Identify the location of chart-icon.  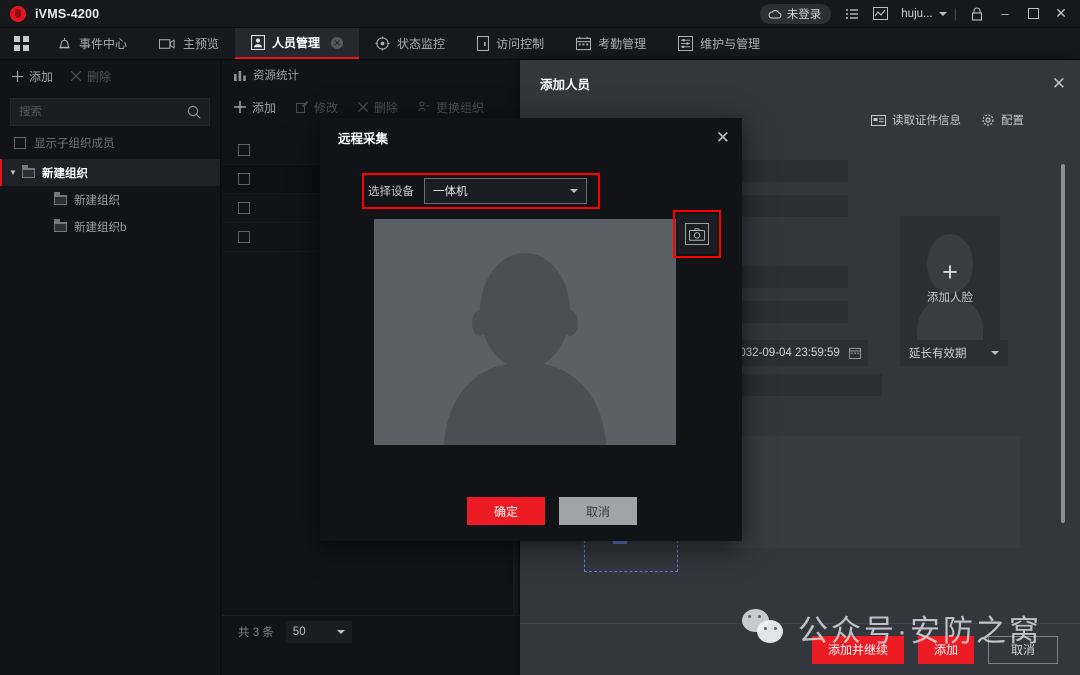
(880, 14).